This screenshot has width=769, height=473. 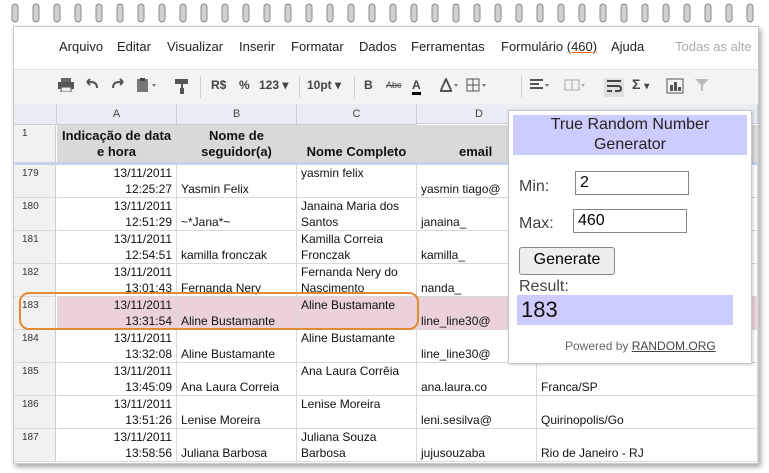 What do you see at coordinates (630, 221) in the screenshot?
I see `max-input` at bounding box center [630, 221].